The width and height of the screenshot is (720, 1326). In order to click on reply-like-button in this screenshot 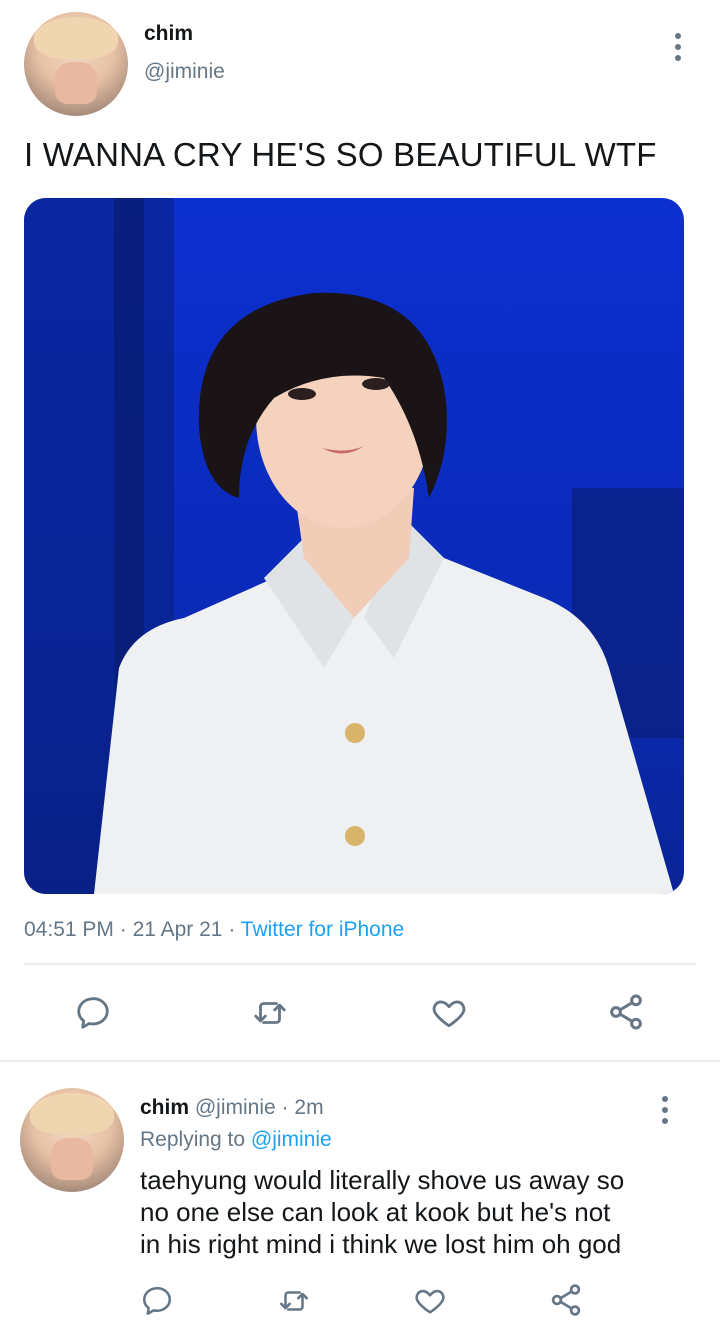, I will do `click(430, 1303)`.